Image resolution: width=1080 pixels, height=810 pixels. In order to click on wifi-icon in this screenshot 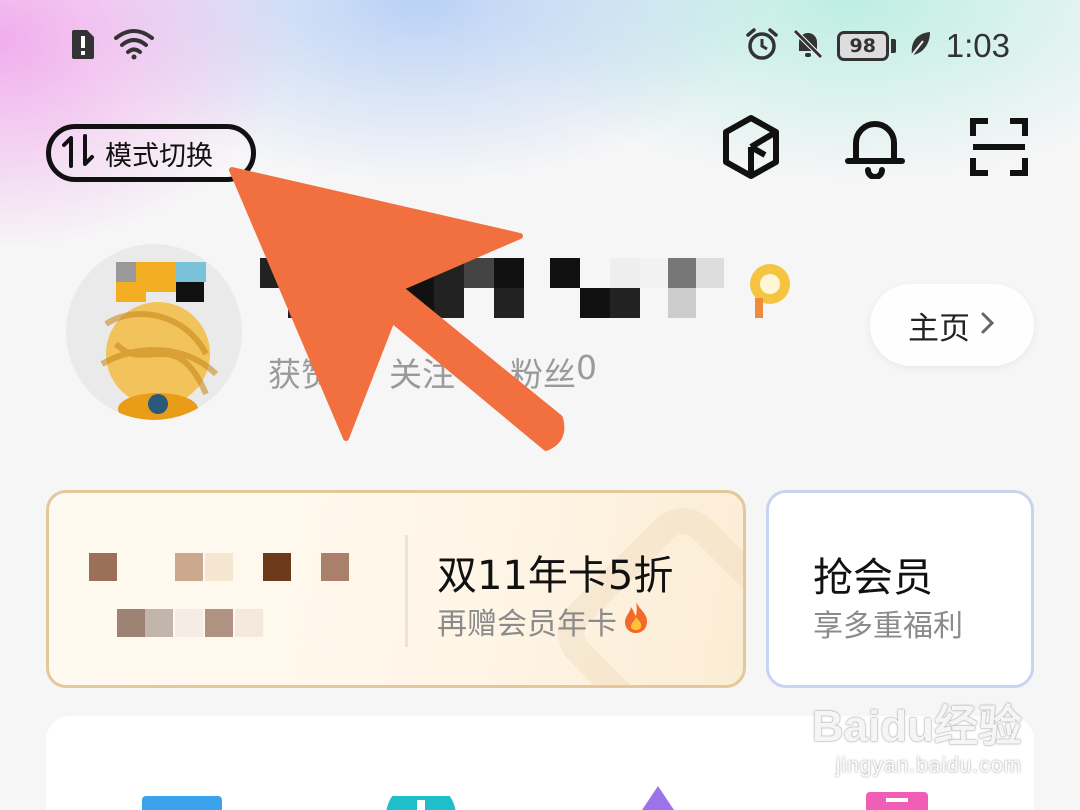, I will do `click(134, 46)`.